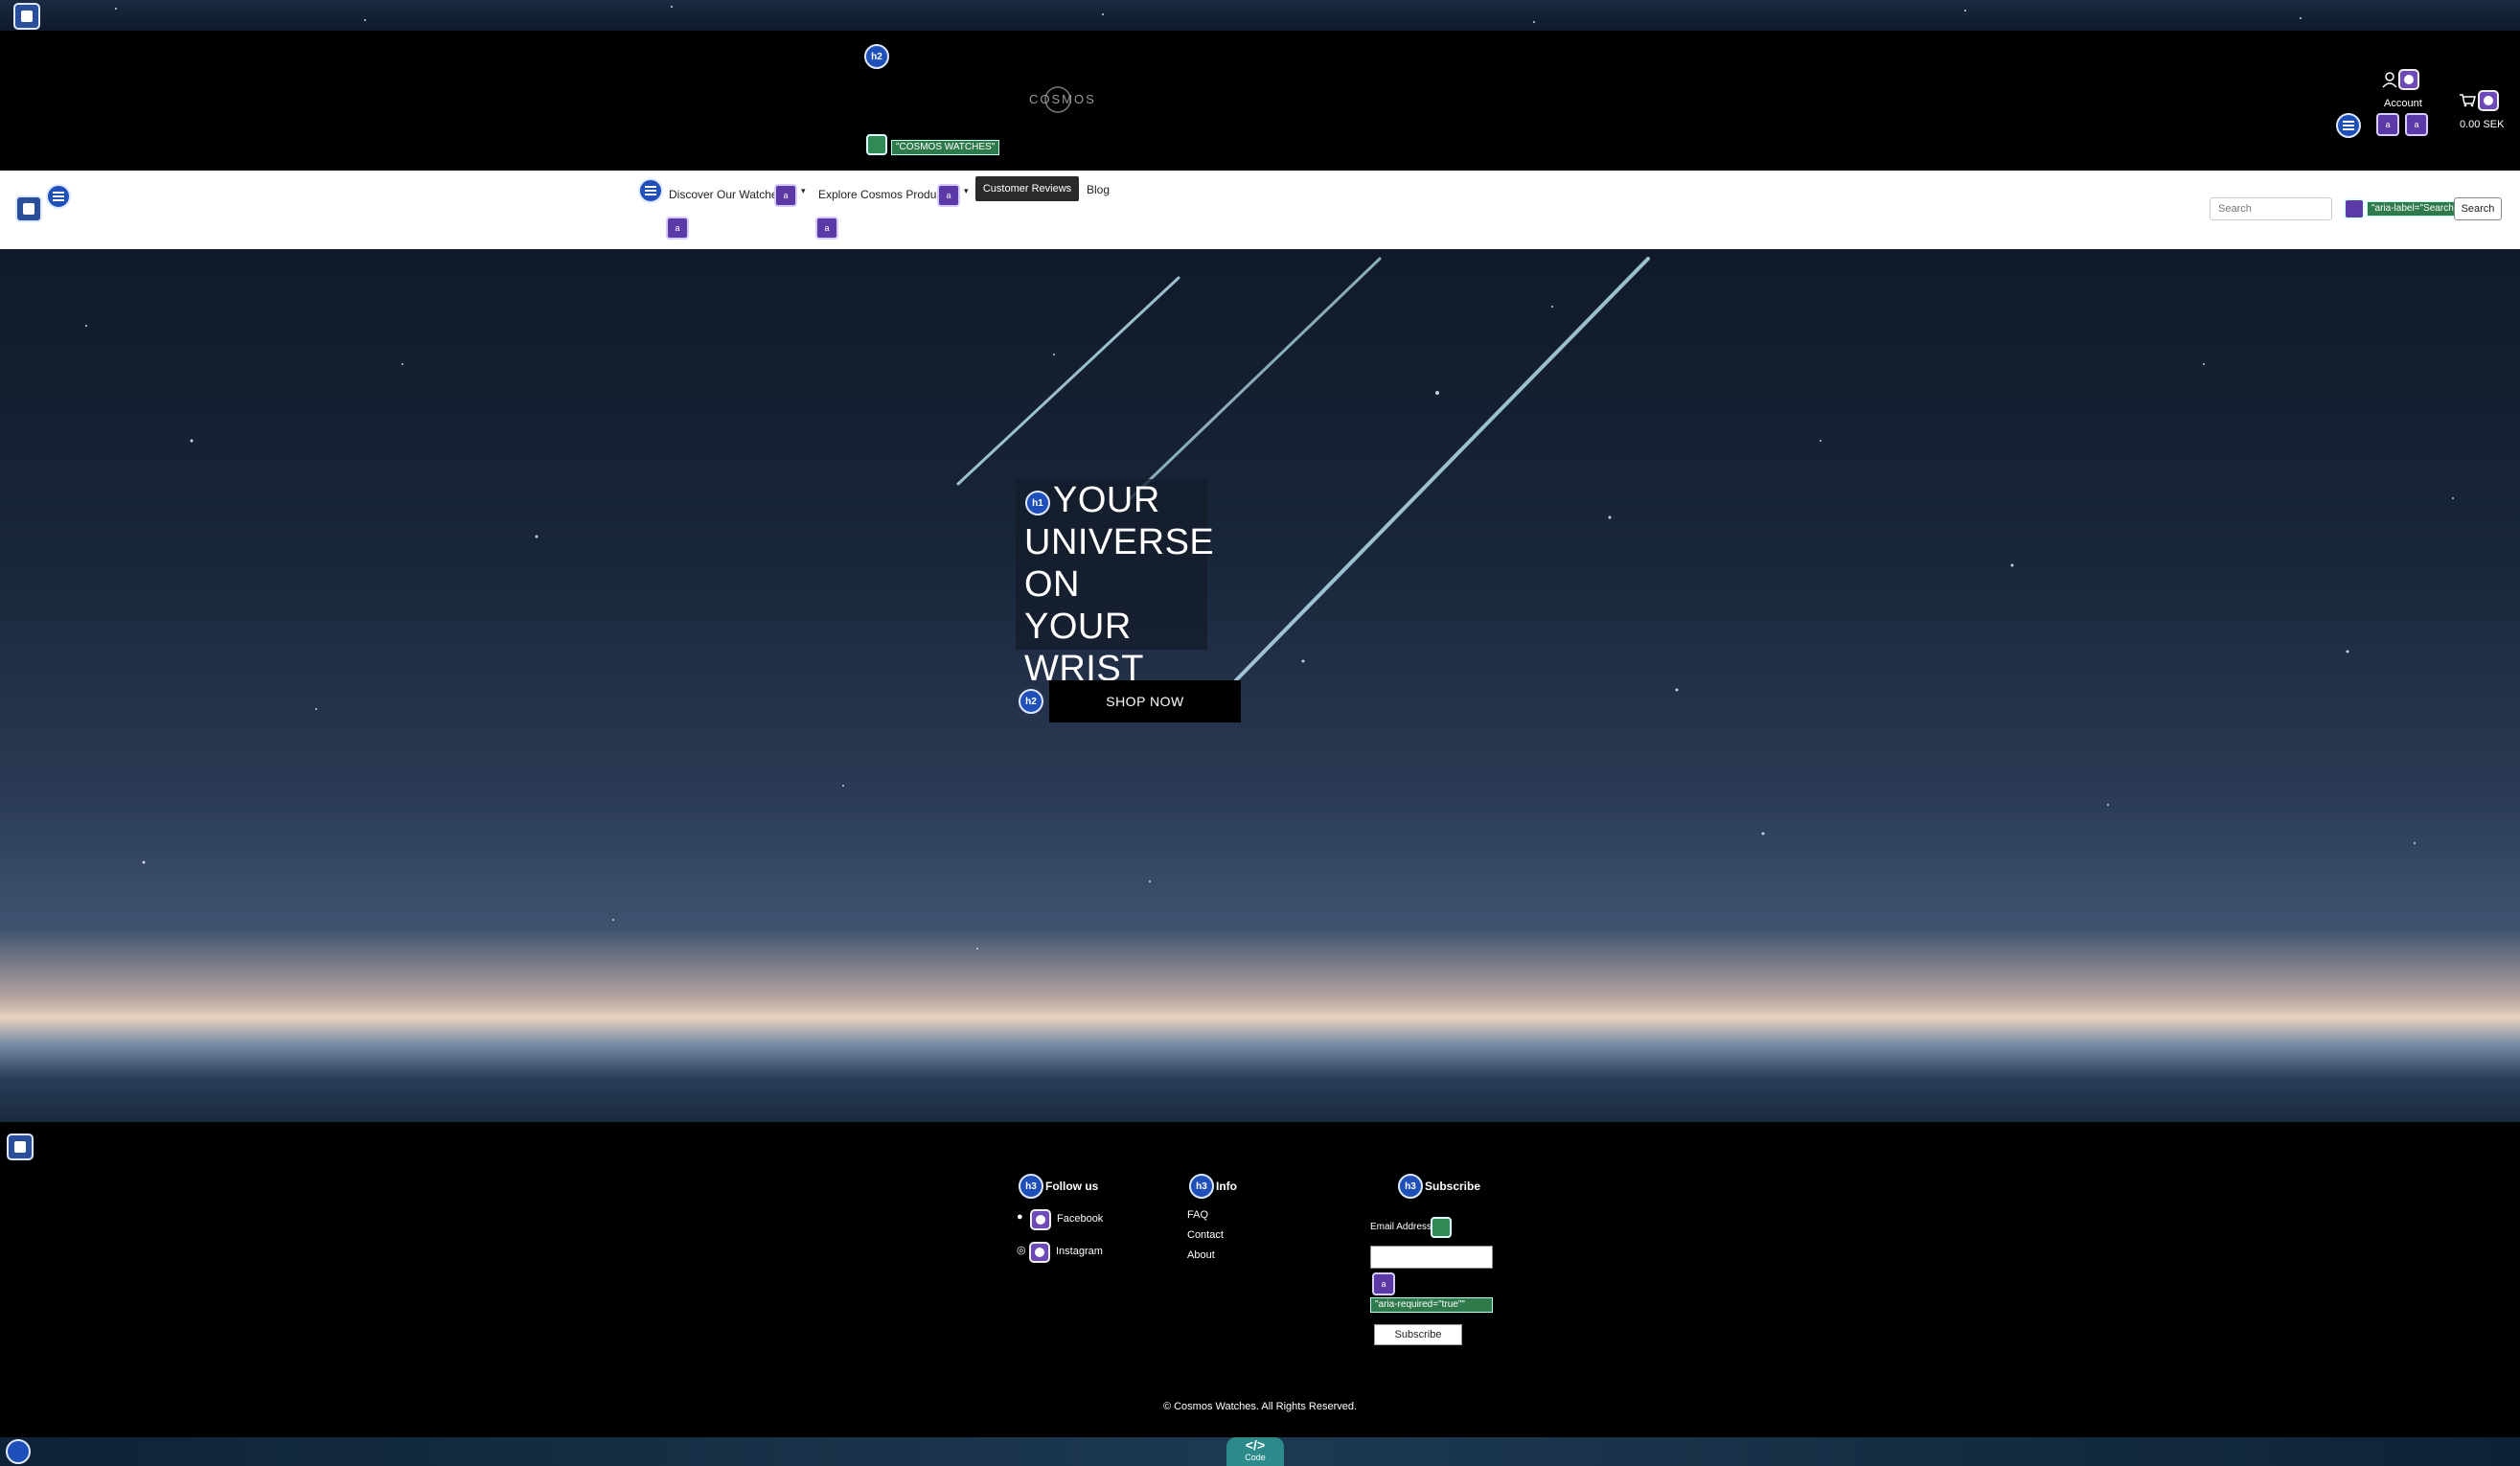  Describe the element at coordinates (1453, 1186) in the screenshot. I see `footer-heading-subscribe: Subscribe` at that location.